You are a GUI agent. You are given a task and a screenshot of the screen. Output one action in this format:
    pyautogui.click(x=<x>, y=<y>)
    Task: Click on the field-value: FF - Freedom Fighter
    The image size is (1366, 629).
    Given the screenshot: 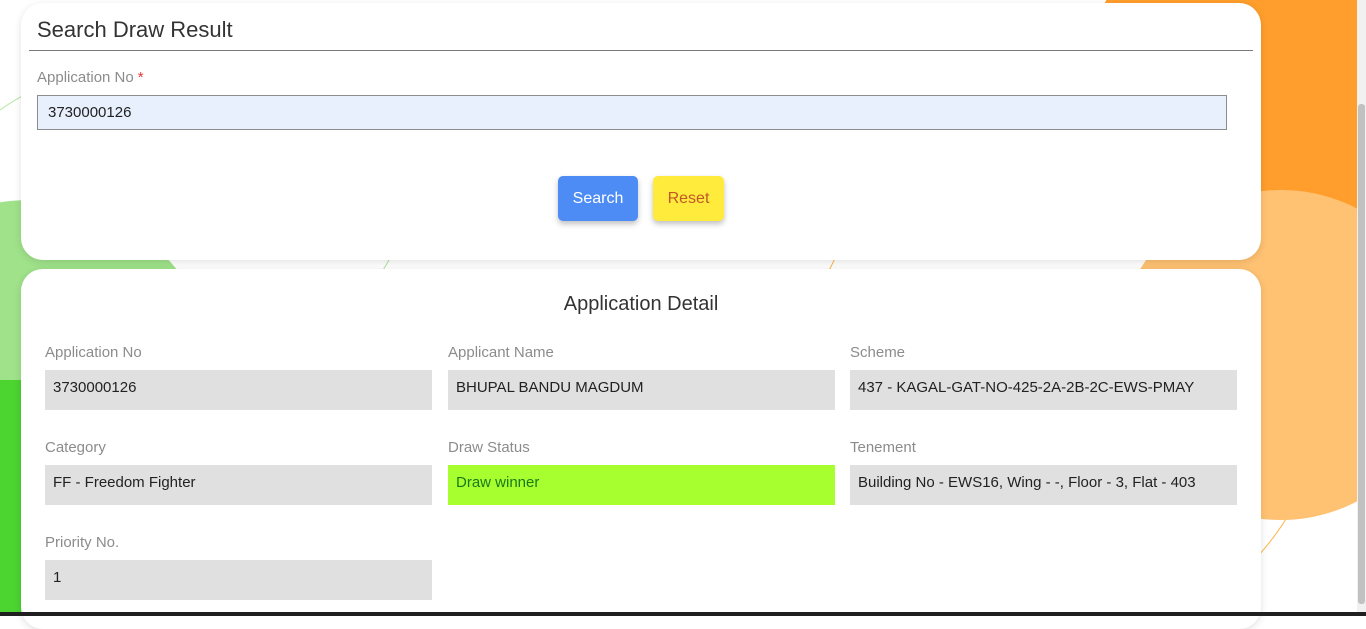 What is the action you would take?
    pyautogui.click(x=238, y=485)
    